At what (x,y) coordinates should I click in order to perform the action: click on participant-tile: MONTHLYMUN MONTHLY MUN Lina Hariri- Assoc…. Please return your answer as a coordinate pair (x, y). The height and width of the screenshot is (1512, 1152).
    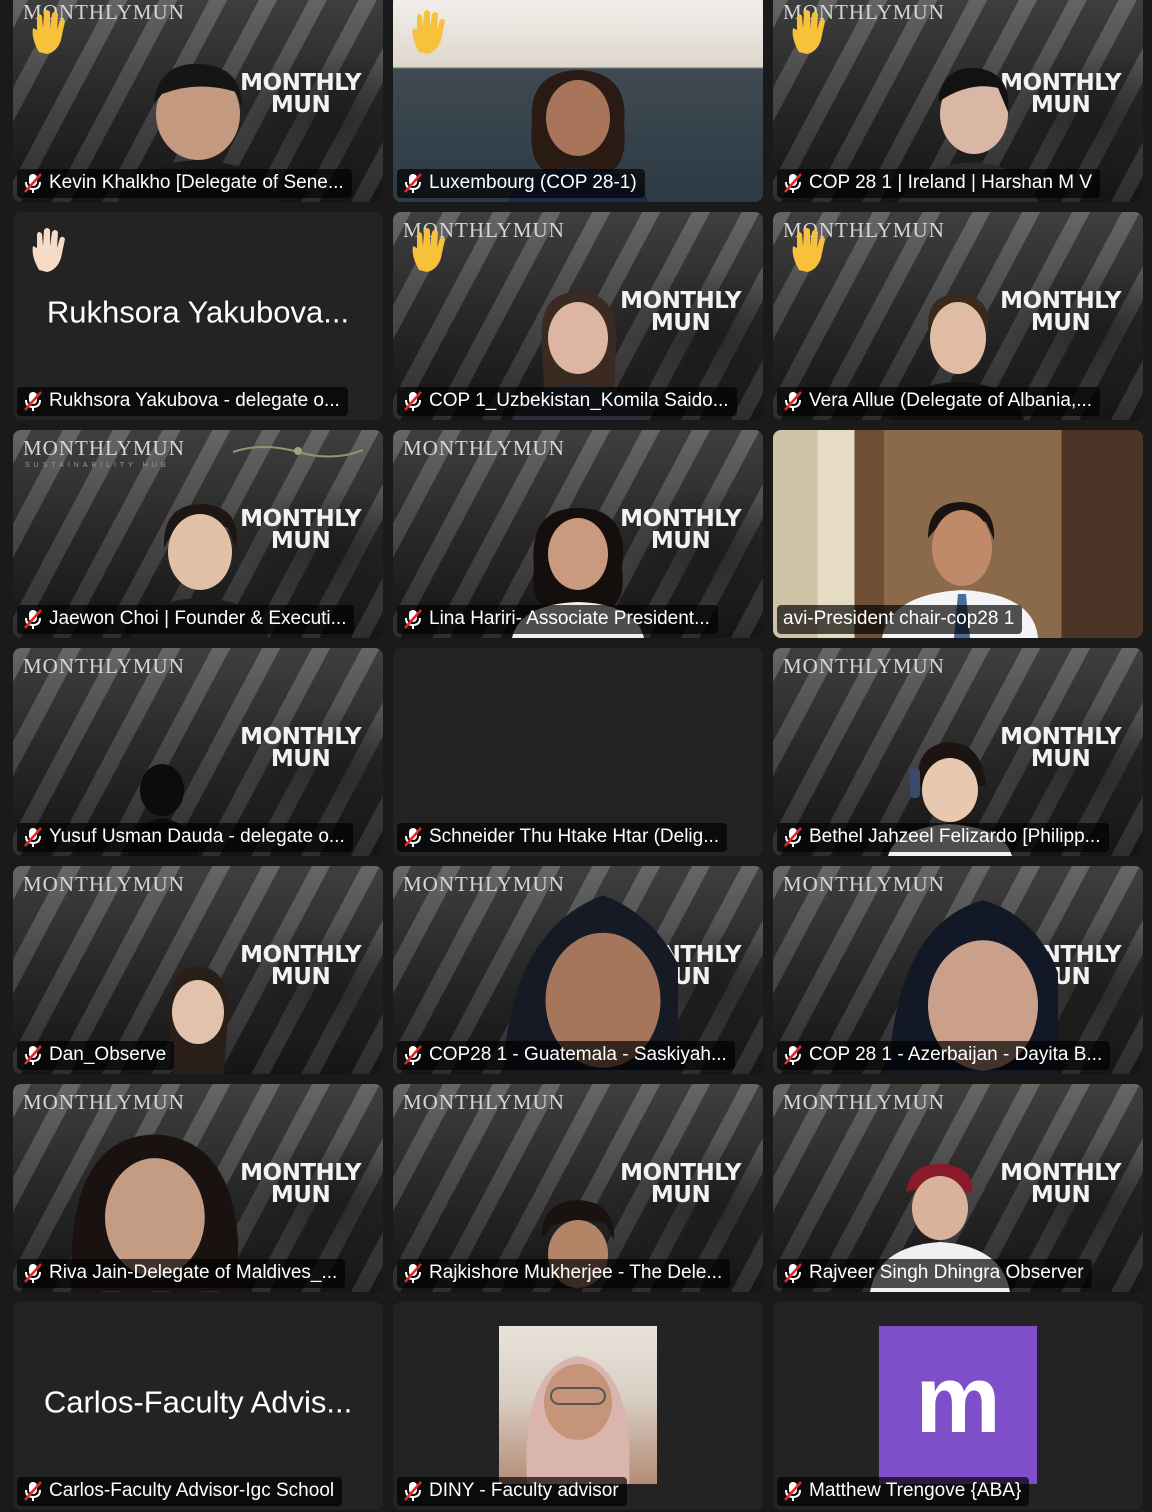
    Looking at the image, I should click on (578, 534).